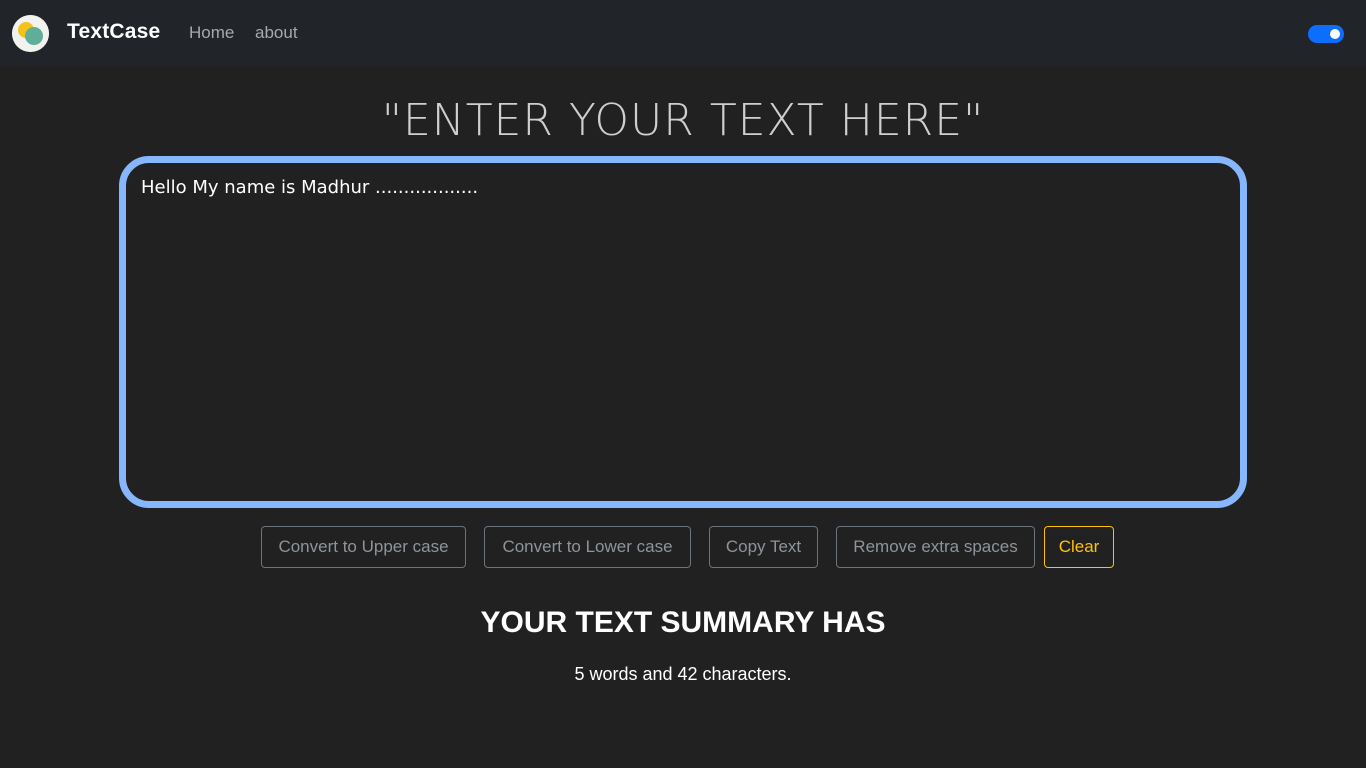 The image size is (1366, 768). What do you see at coordinates (211, 33) in the screenshot?
I see `nav-link-home: Home` at bounding box center [211, 33].